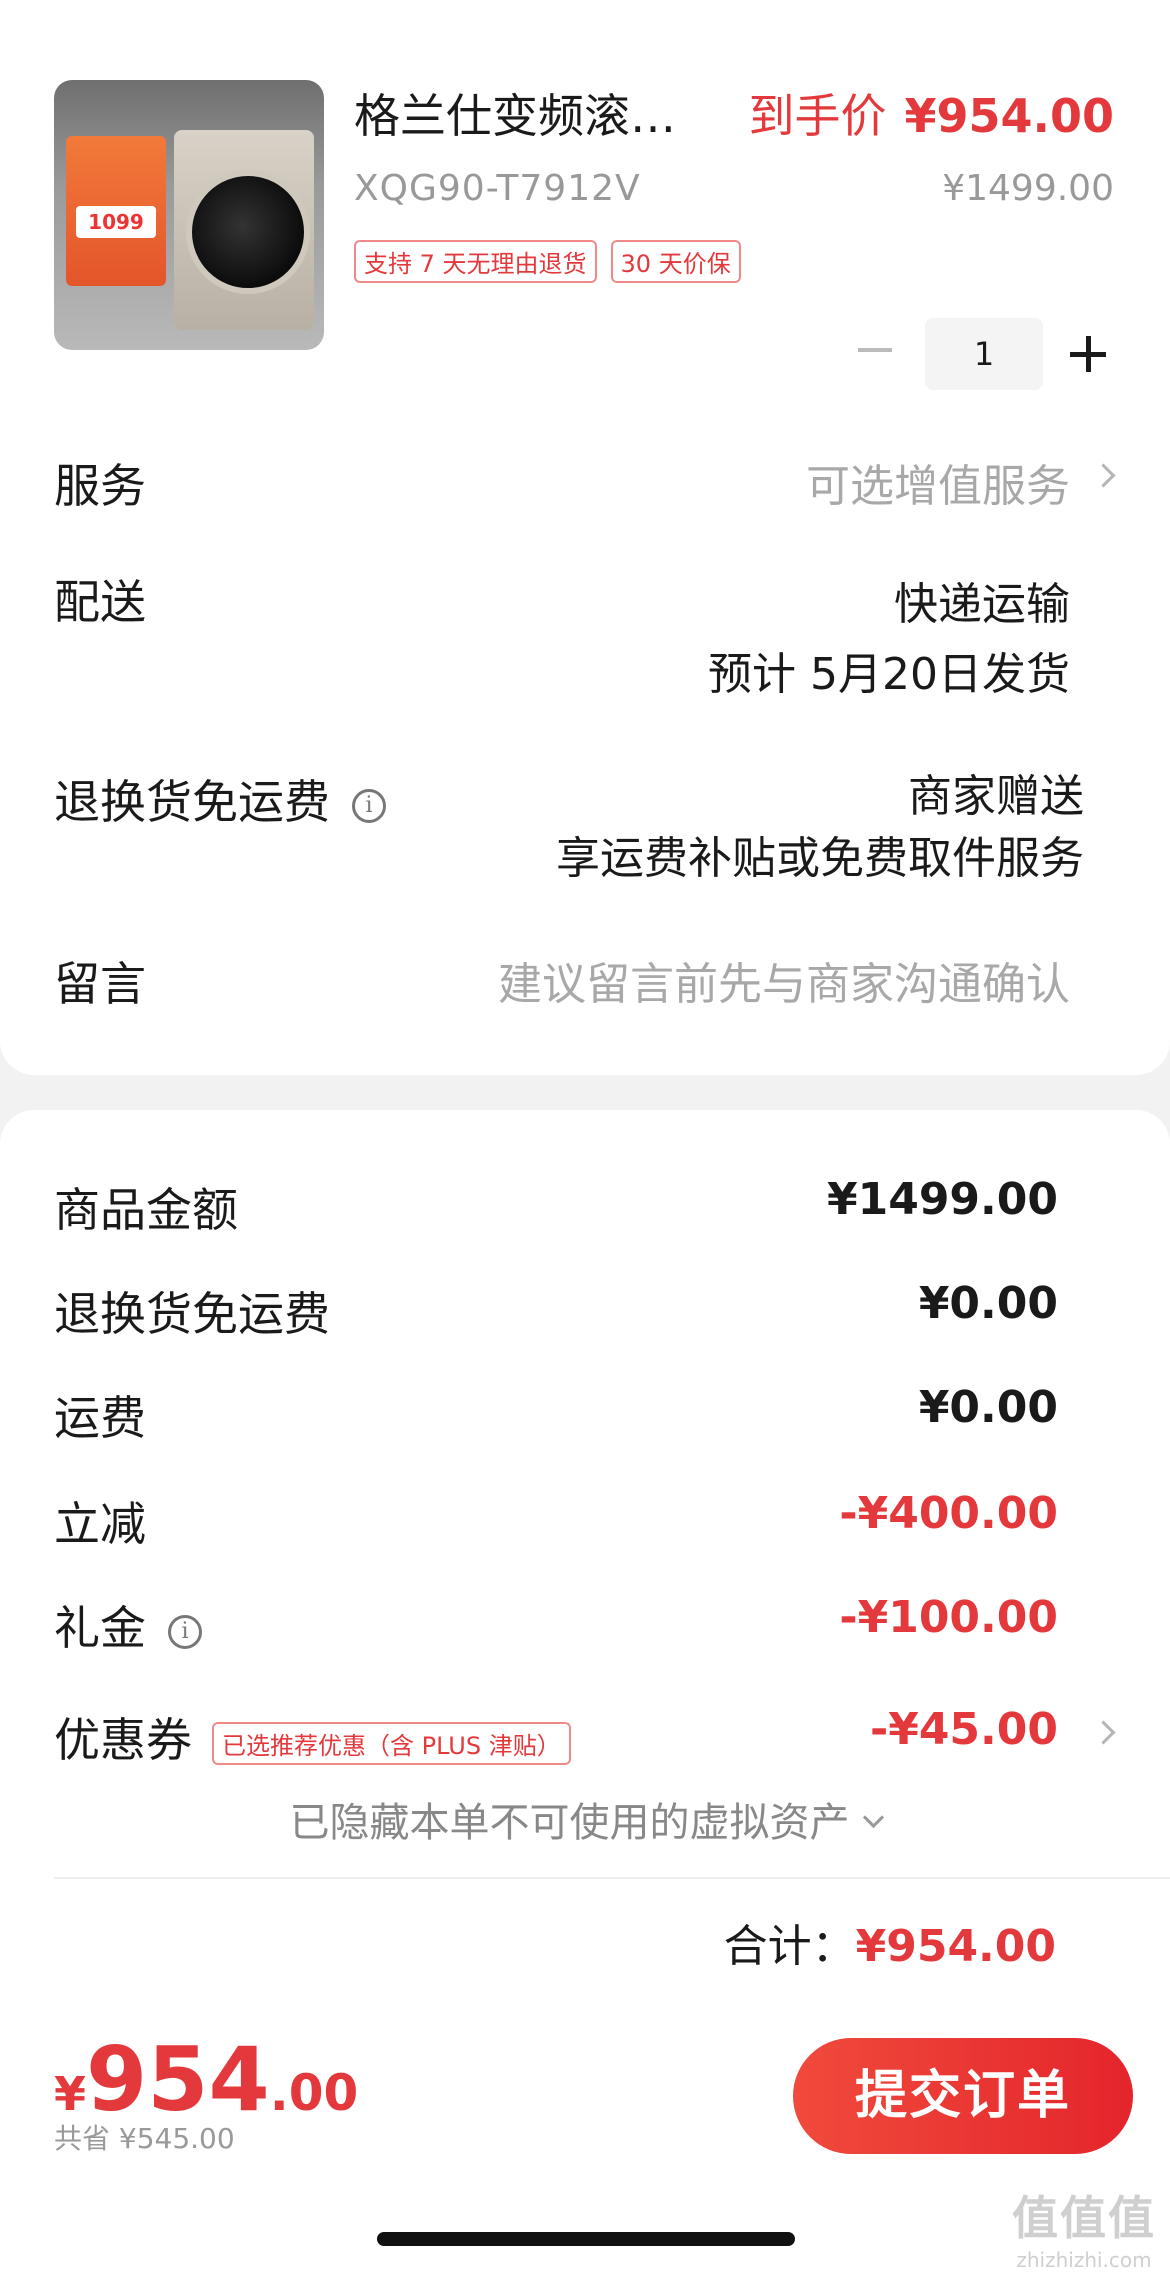  Describe the element at coordinates (100, 602) in the screenshot. I see `delivery-label: 配送` at that location.